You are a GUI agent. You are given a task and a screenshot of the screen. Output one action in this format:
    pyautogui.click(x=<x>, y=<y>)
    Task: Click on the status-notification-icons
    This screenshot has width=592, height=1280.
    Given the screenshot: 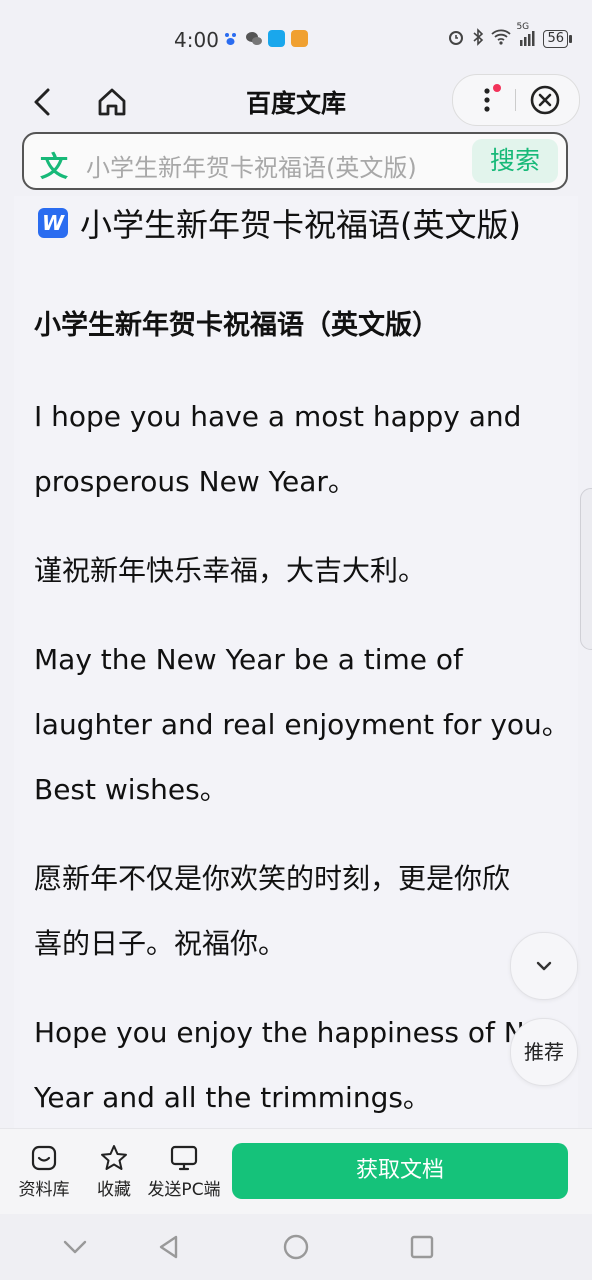 What is the action you would take?
    pyautogui.click(x=265, y=38)
    